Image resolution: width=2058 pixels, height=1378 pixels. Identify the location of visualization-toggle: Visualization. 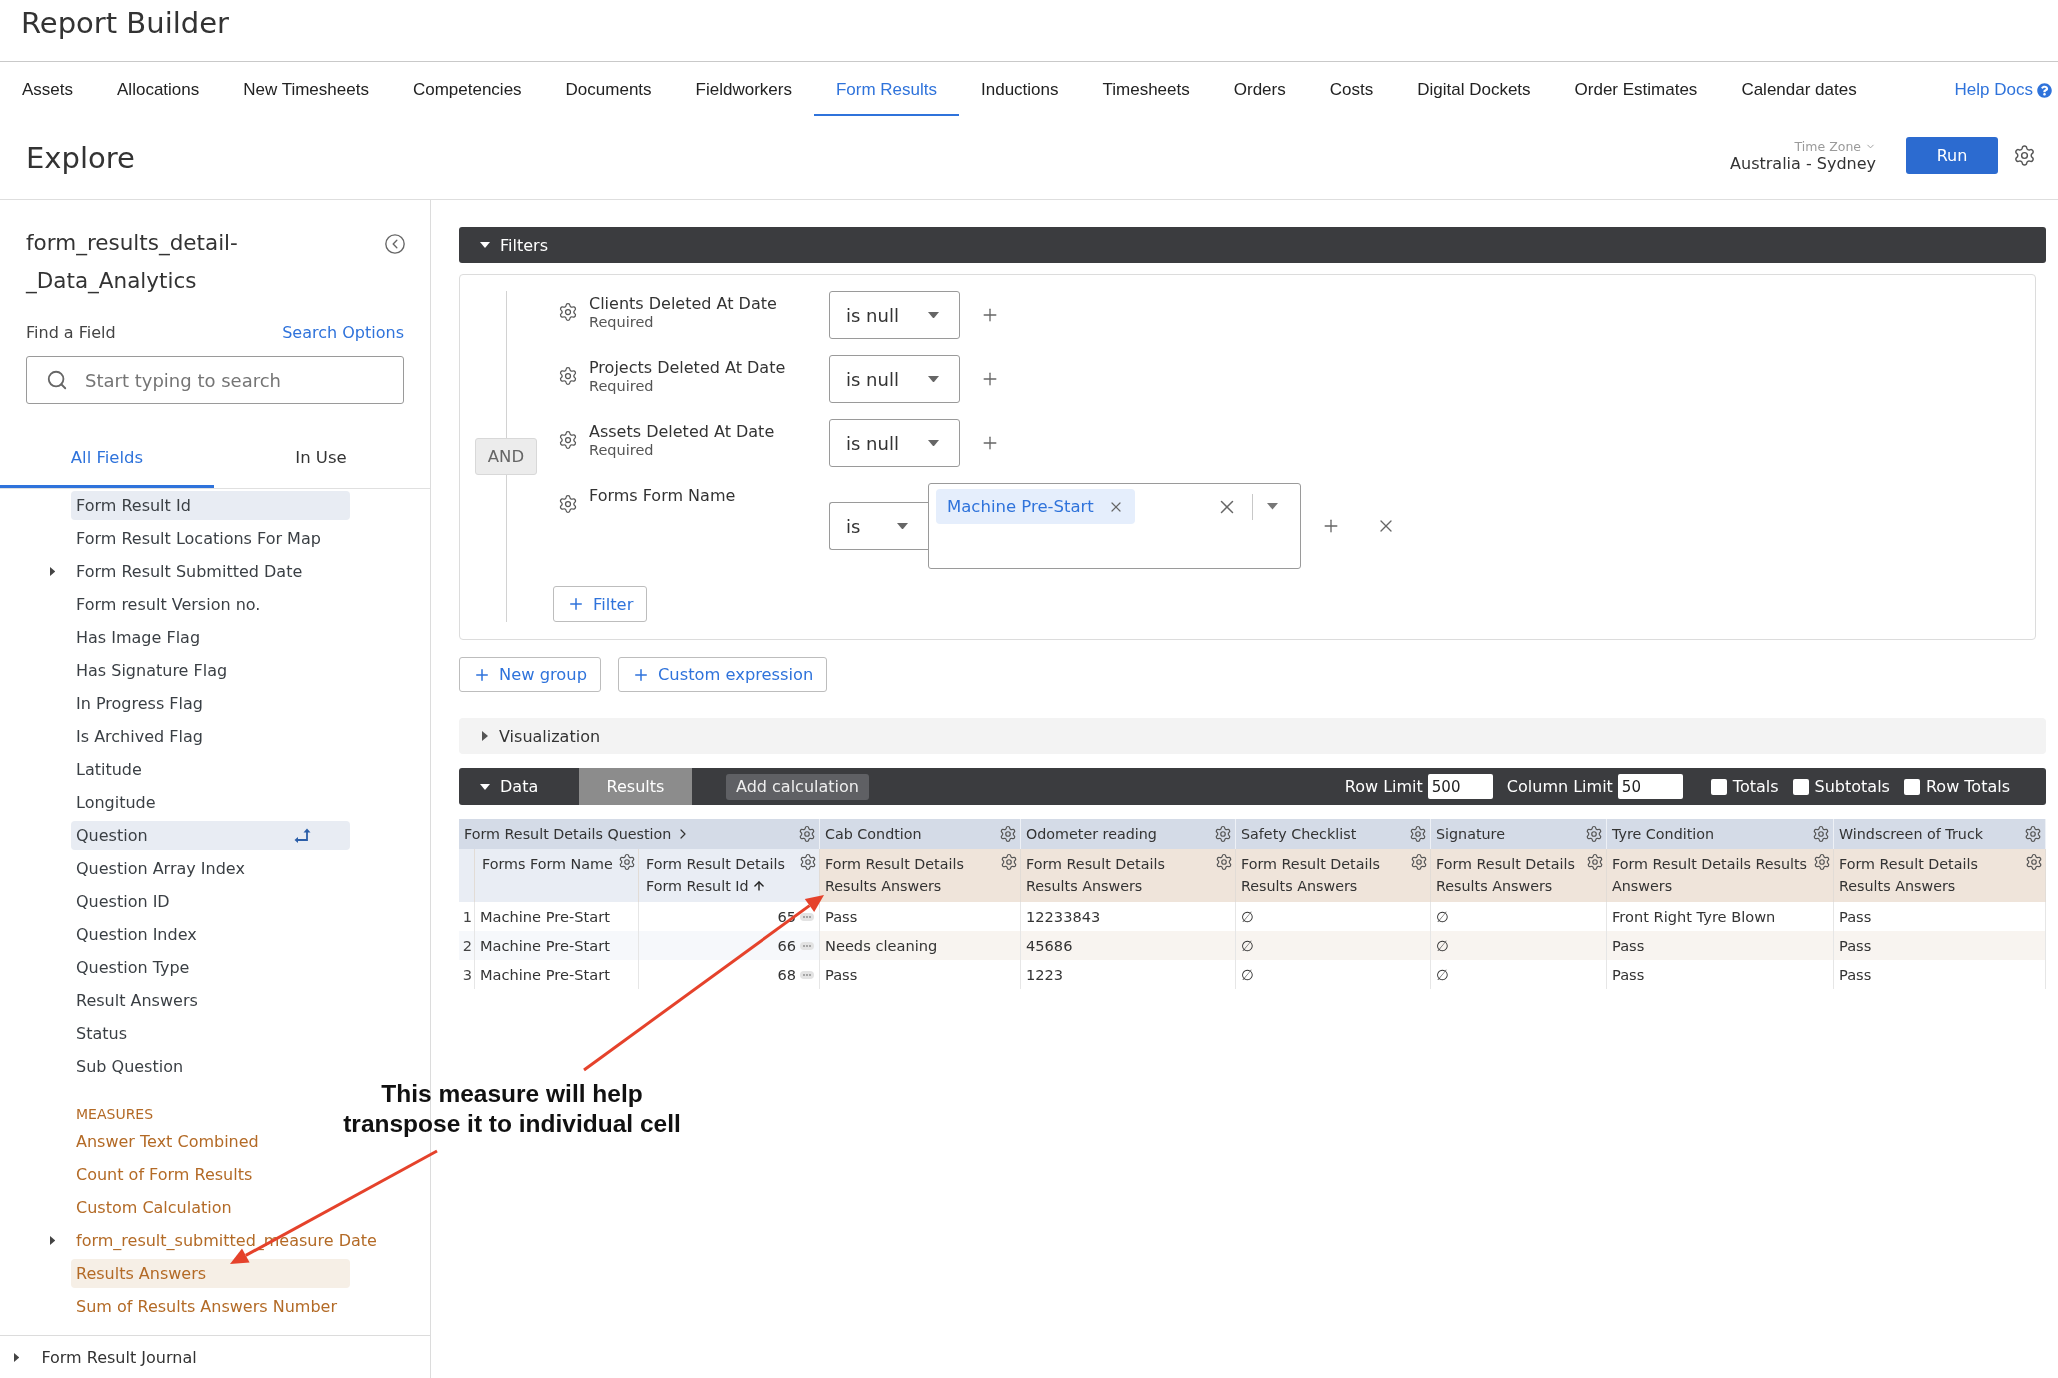
(1252, 736).